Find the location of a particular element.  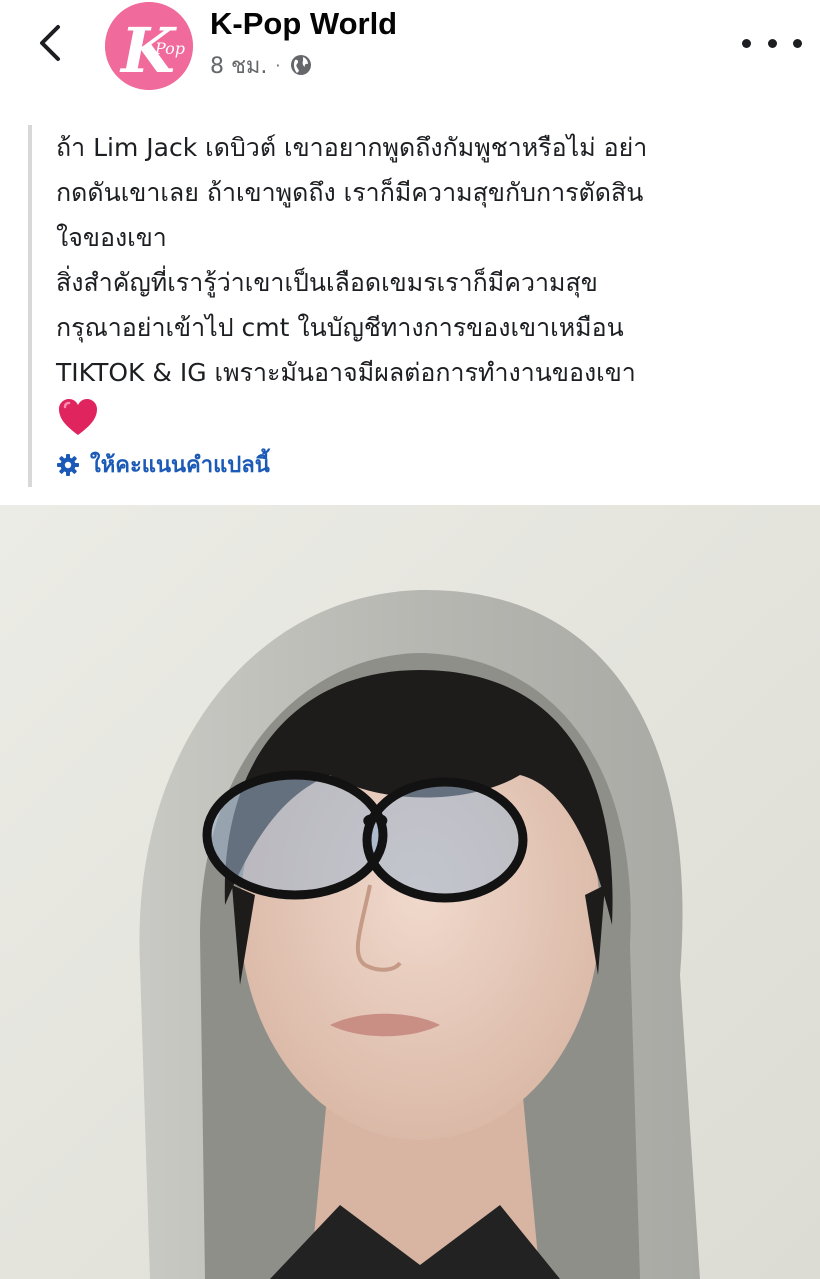

heart-icon is located at coordinates (78, 417).